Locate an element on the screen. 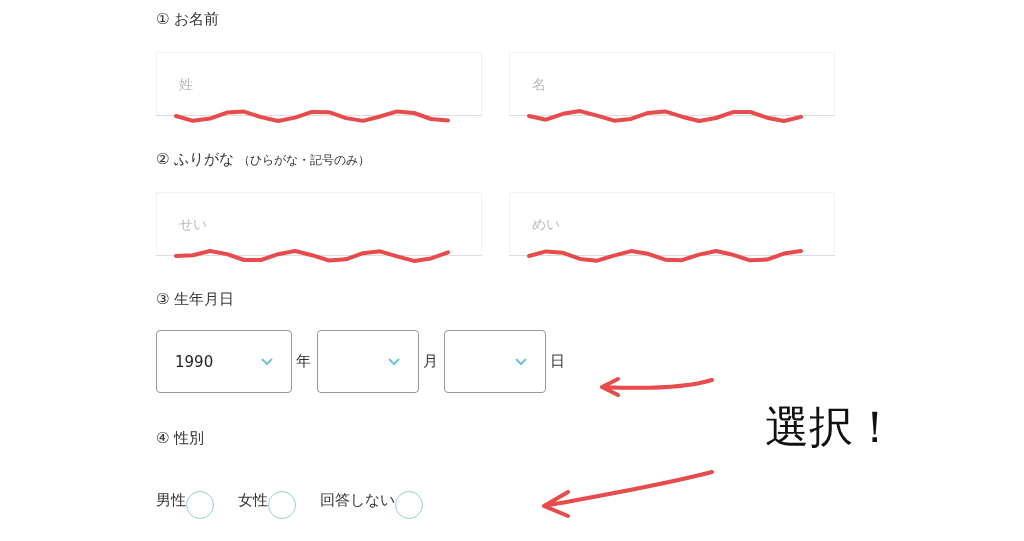 The width and height of the screenshot is (1024, 541). section-heading: ④ 性別 is located at coordinates (180, 438).